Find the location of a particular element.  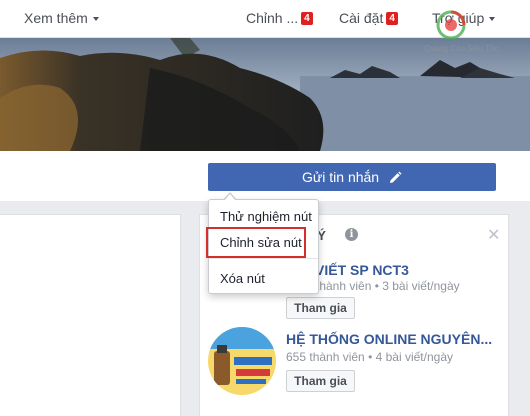

menu-item-test-button: Thử nghiệm nút is located at coordinates (266, 216).